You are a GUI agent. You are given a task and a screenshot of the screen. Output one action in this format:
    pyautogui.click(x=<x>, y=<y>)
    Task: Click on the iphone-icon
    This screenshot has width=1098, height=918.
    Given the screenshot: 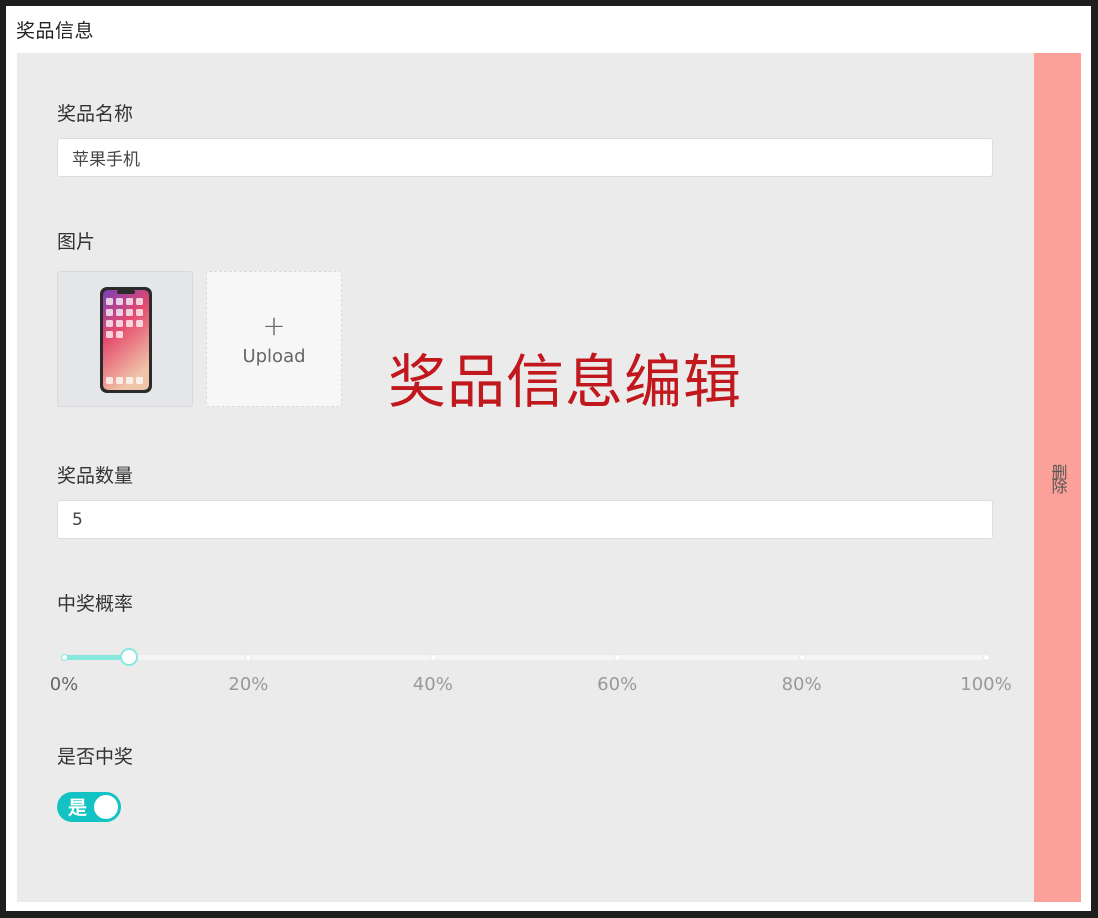 What is the action you would take?
    pyautogui.click(x=126, y=340)
    